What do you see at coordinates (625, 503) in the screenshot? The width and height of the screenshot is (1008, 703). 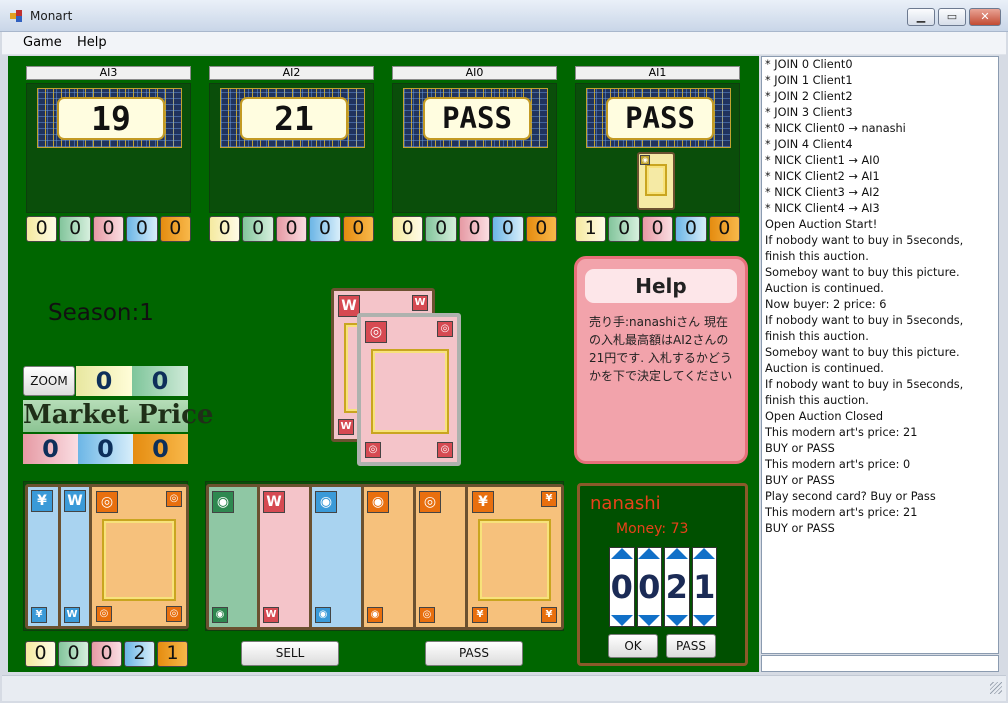 I see `my-name: nanashi` at bounding box center [625, 503].